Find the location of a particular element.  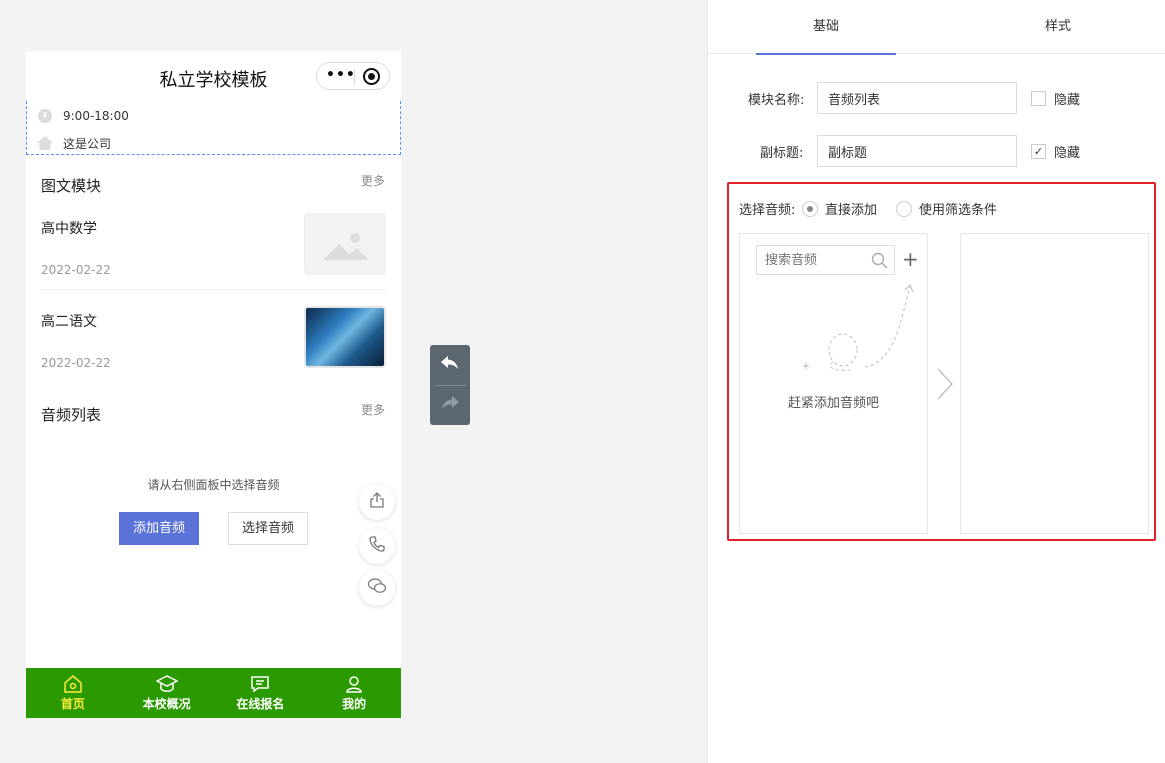

address-row: 这是公司 is located at coordinates (74, 143).